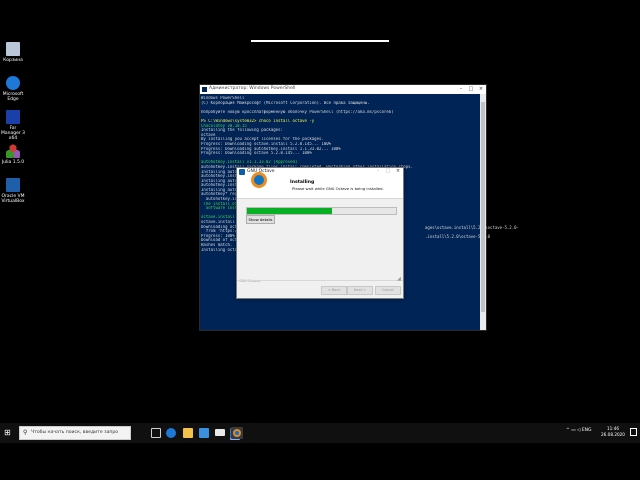  What do you see at coordinates (25, 432) in the screenshot?
I see `search-icon: ⚲` at bounding box center [25, 432].